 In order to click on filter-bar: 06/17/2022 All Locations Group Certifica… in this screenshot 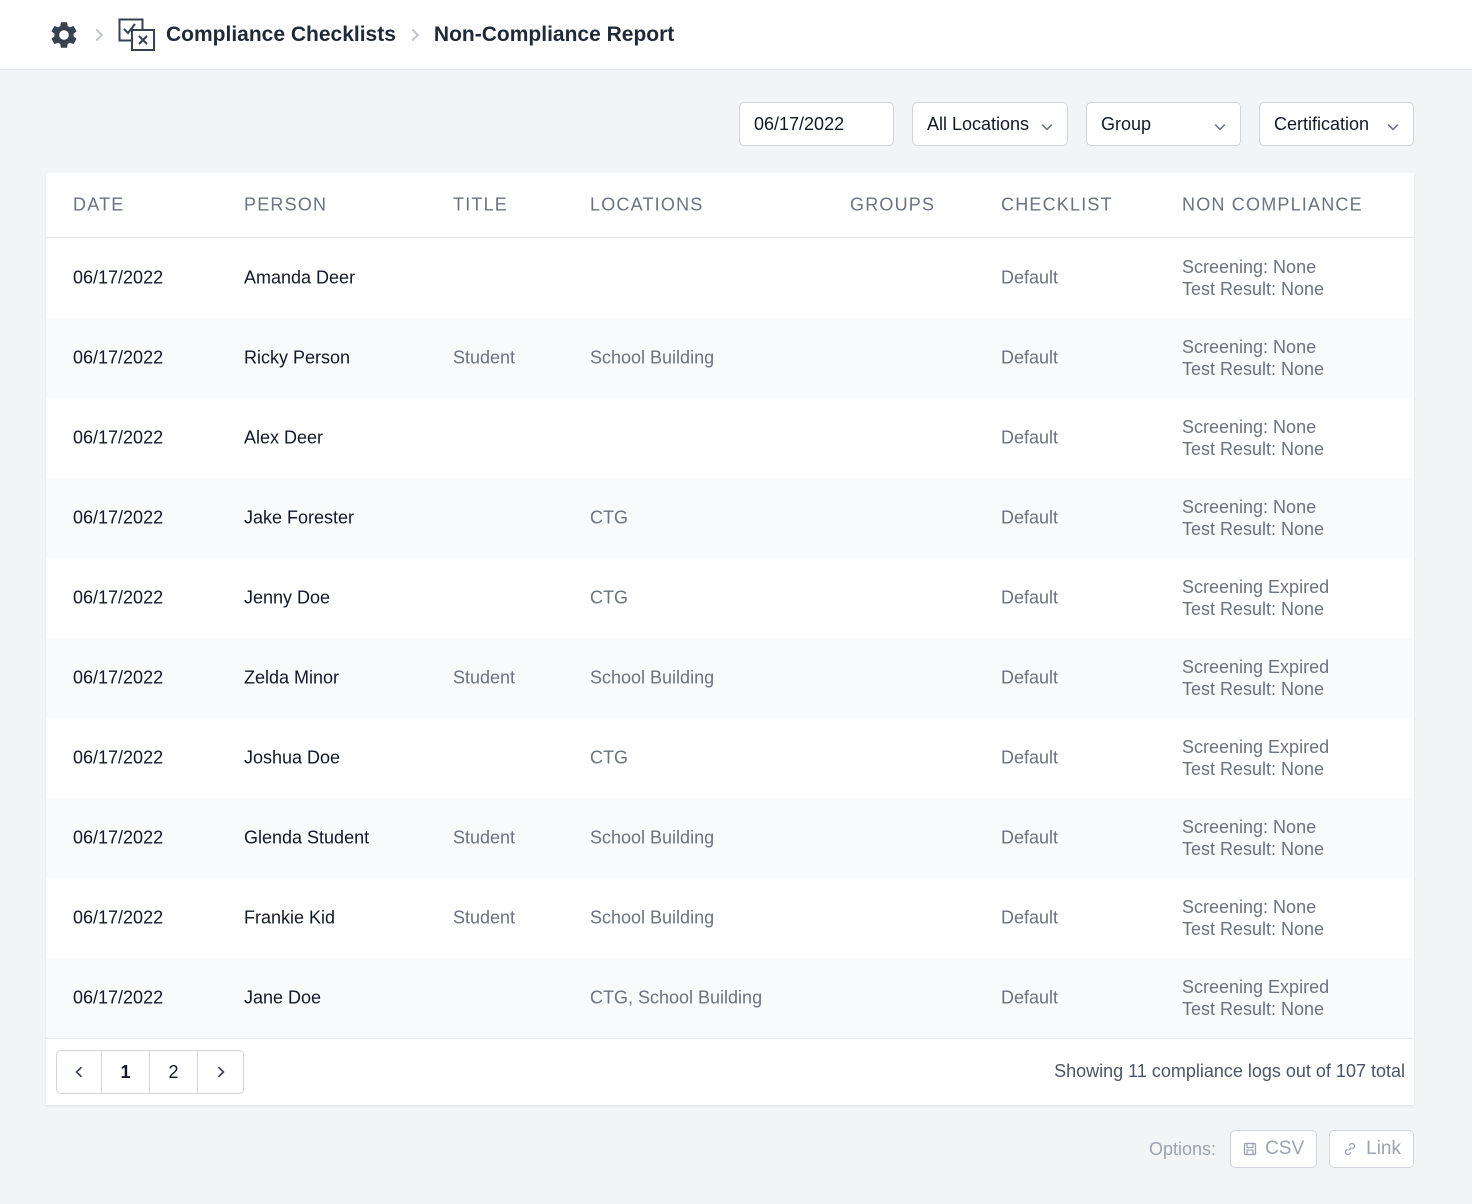, I will do `click(1076, 124)`.